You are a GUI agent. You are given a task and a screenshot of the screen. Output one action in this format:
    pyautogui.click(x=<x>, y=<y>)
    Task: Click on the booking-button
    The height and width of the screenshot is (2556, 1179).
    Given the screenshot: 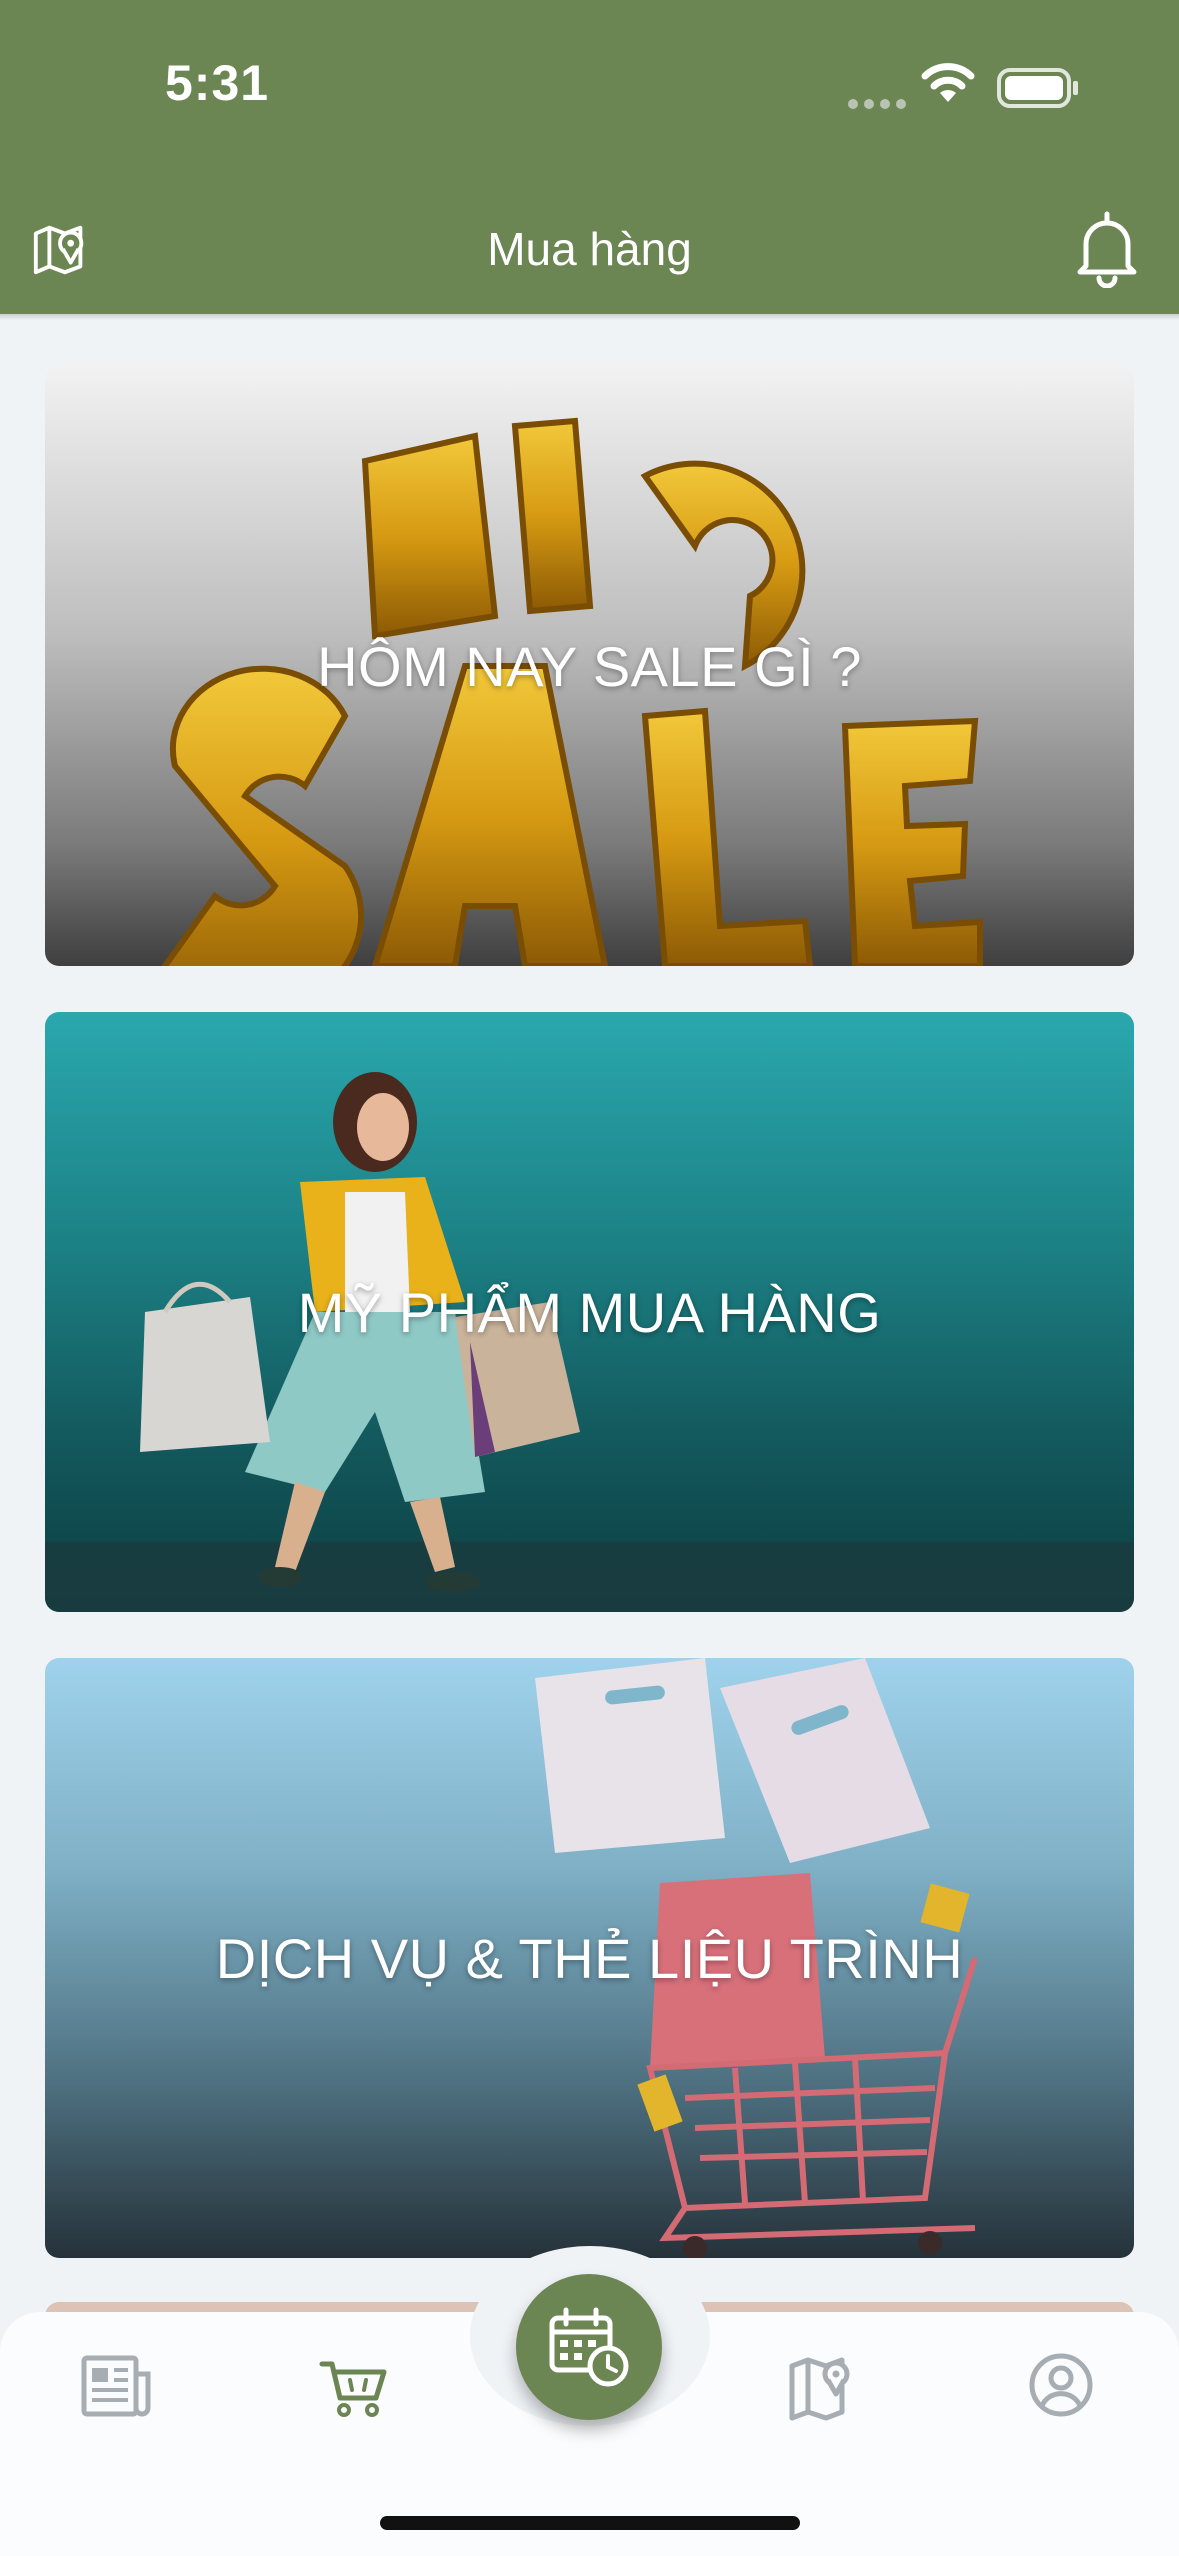 What is the action you would take?
    pyautogui.click(x=589, y=2347)
    